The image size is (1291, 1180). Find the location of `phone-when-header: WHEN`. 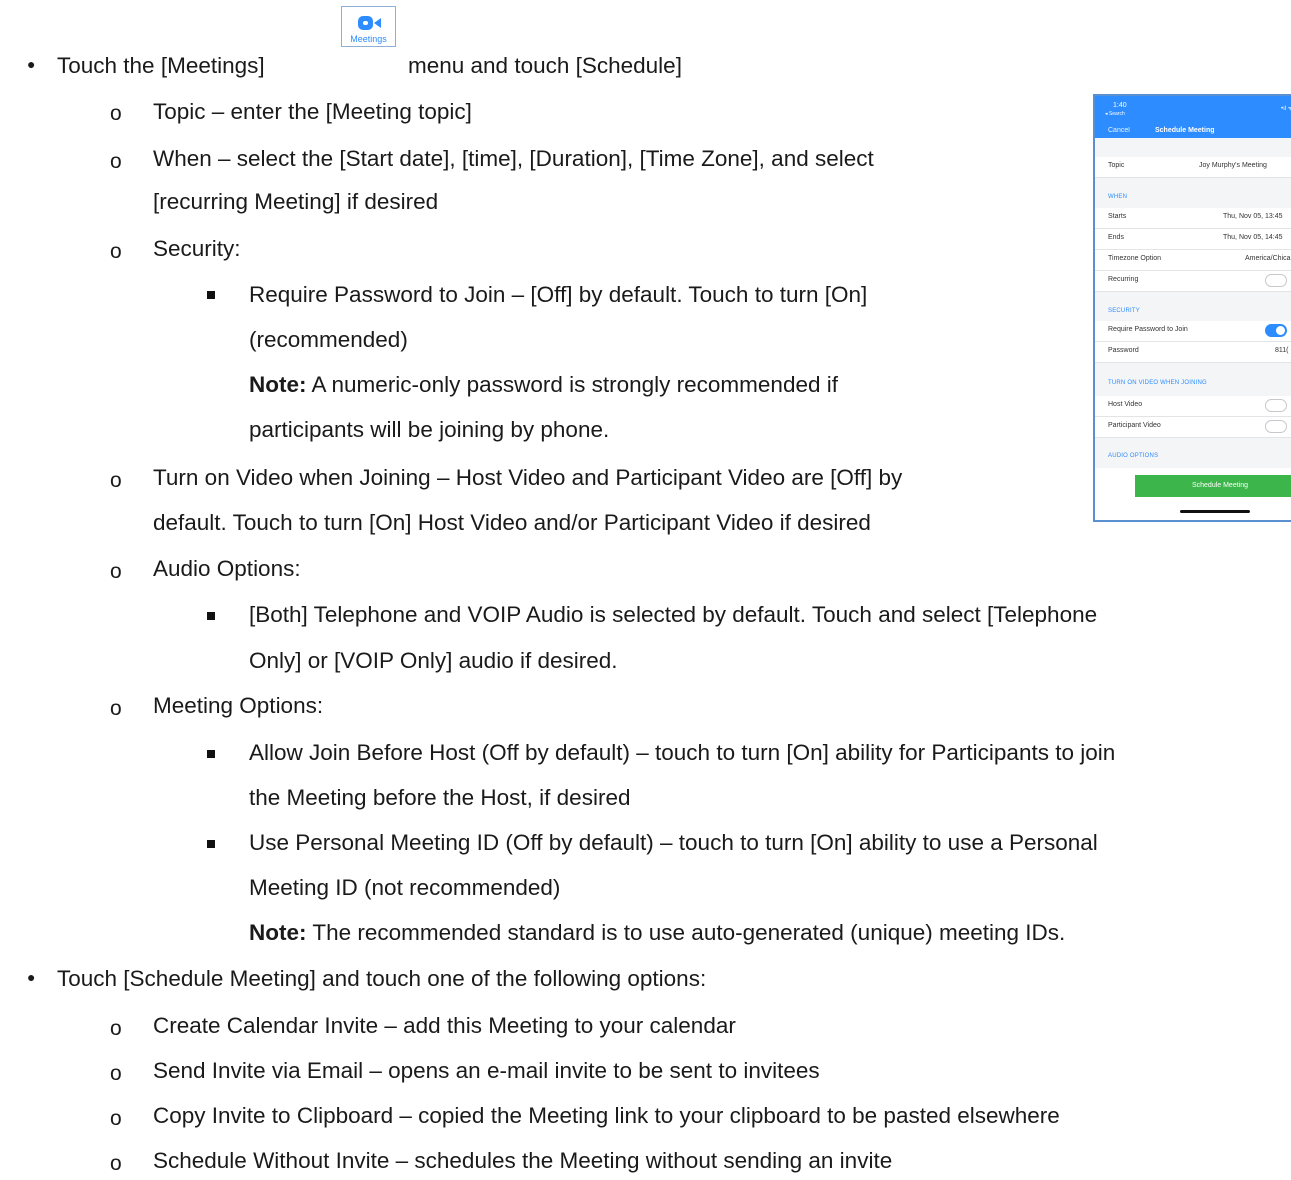

phone-when-header: WHEN is located at coordinates (1118, 197).